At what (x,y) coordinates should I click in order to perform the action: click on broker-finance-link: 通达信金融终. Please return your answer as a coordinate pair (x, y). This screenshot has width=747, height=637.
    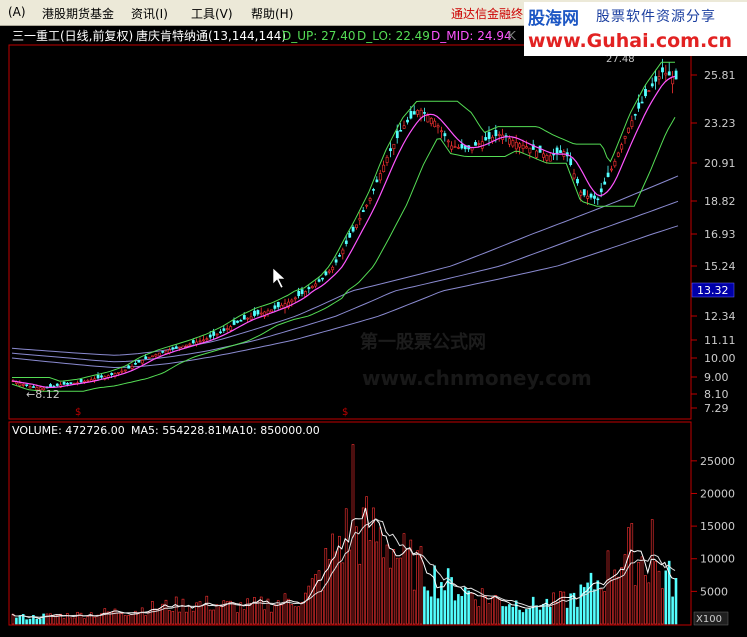
    Looking at the image, I should click on (487, 13).